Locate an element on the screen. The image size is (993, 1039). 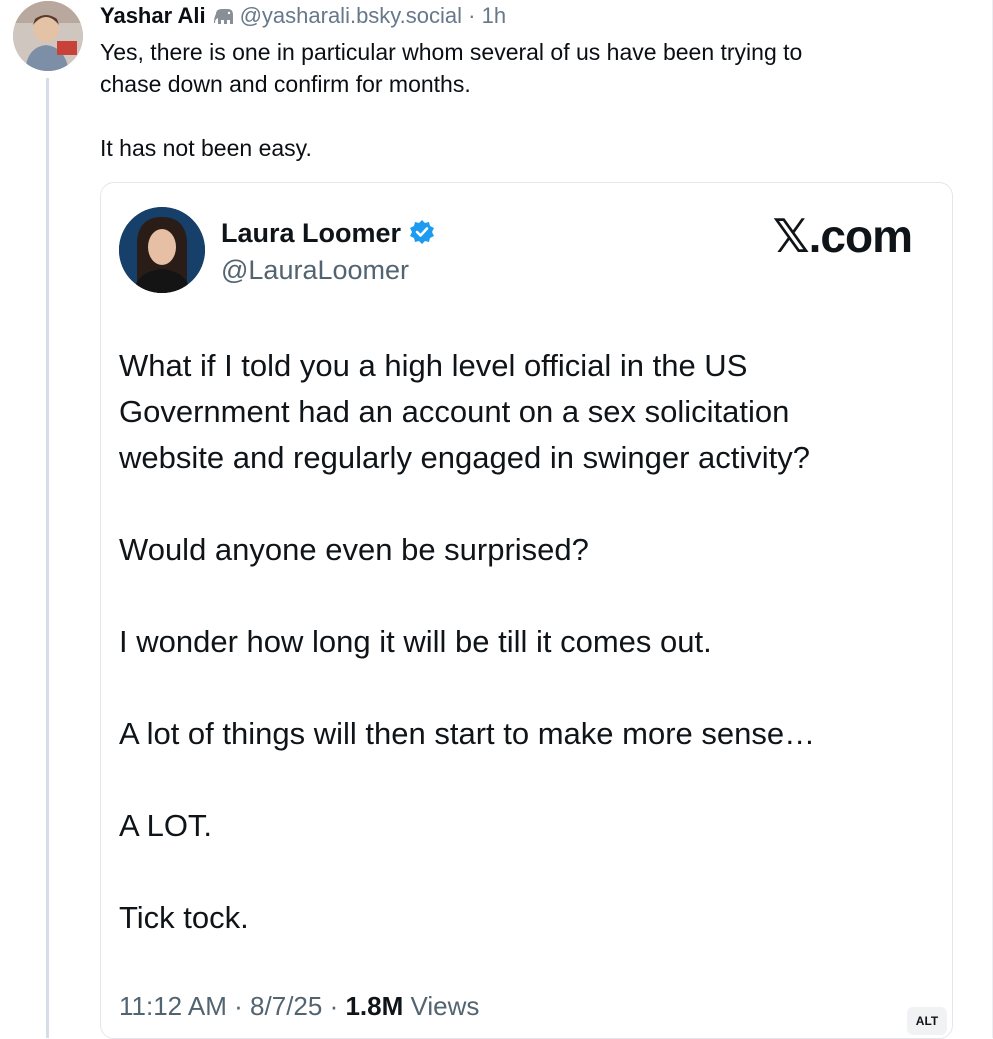
embed-paragraph: A LOT. is located at coordinates (166, 825).